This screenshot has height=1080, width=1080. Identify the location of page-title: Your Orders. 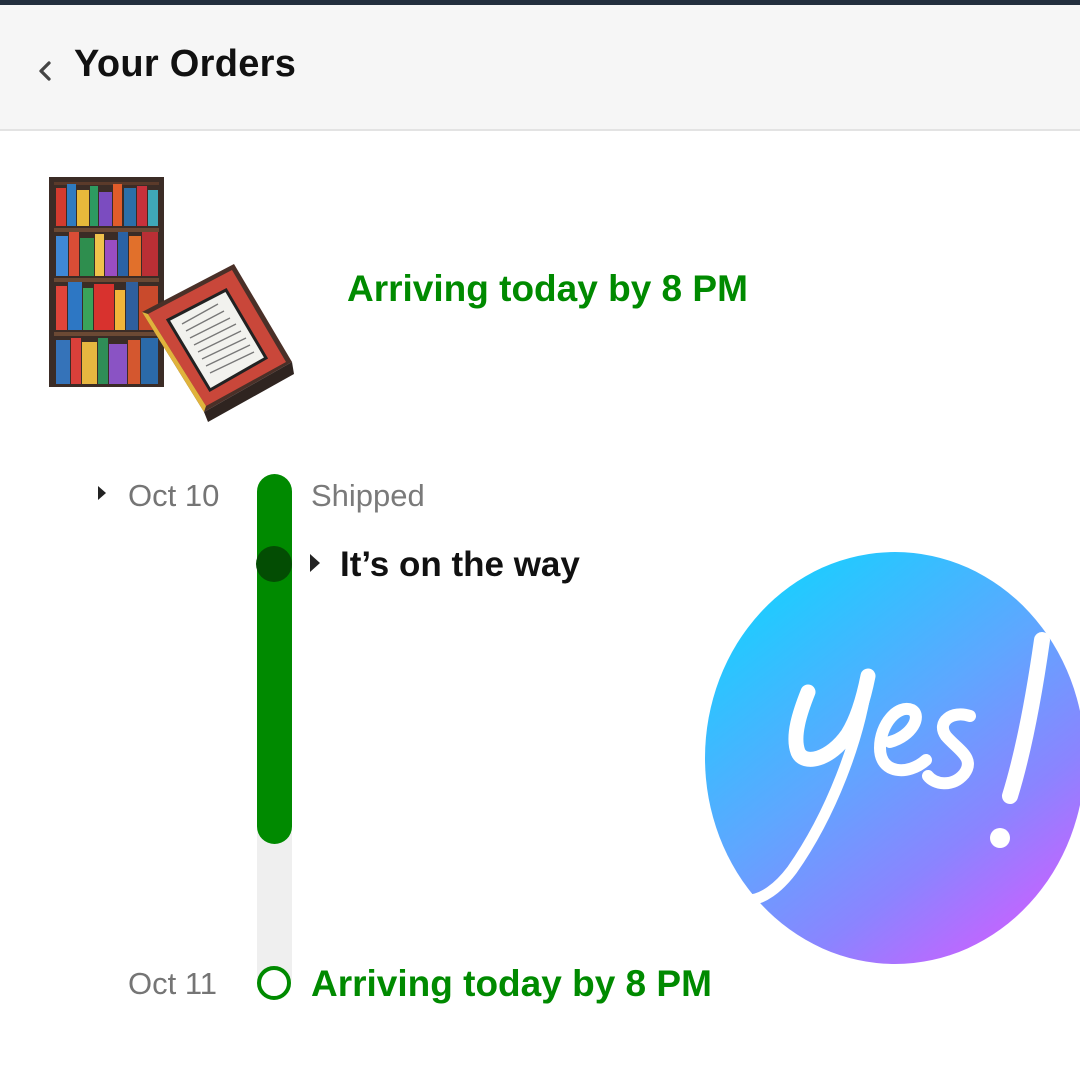
(185, 64).